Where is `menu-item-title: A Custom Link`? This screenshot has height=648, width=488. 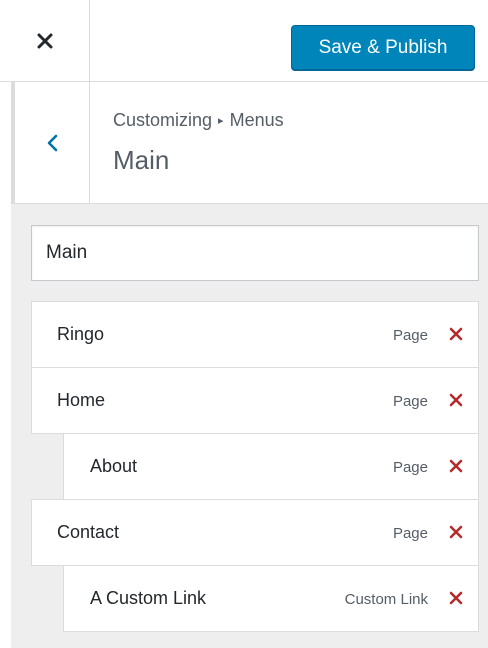 menu-item-title: A Custom Link is located at coordinates (148, 598).